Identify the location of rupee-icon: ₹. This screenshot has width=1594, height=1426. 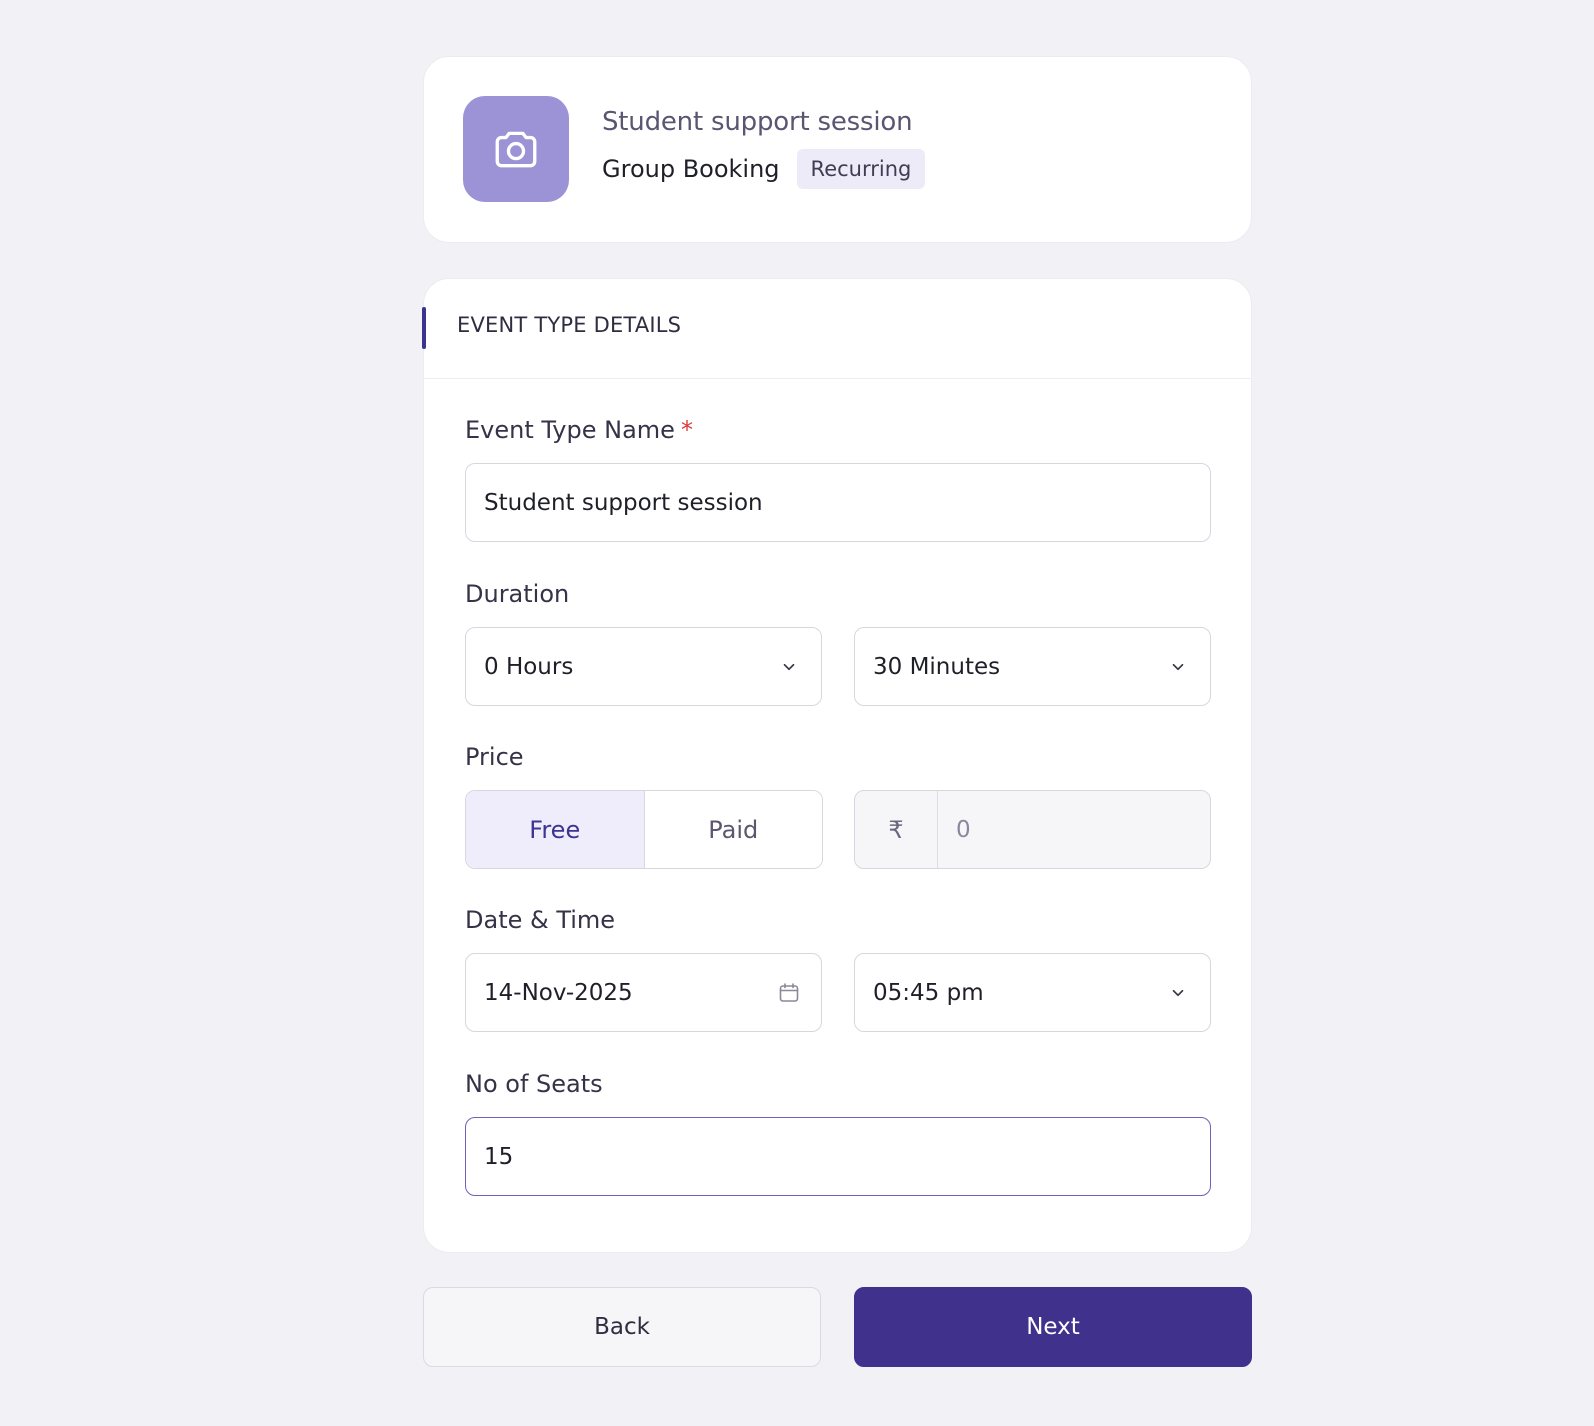
(896, 829).